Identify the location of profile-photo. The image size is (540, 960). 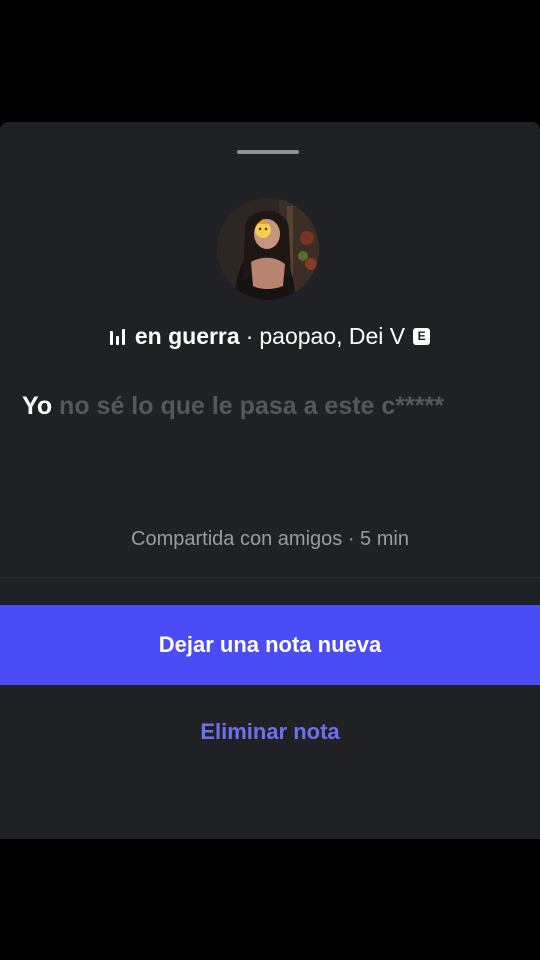
(268, 249).